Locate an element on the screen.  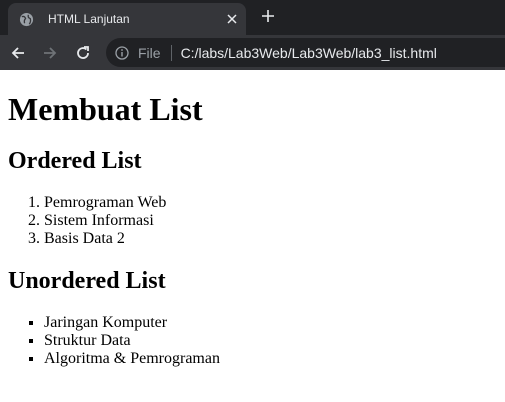
url-text: C:/labs/Lab3Web/Lab3Web/lab3_list.html is located at coordinates (309, 53).